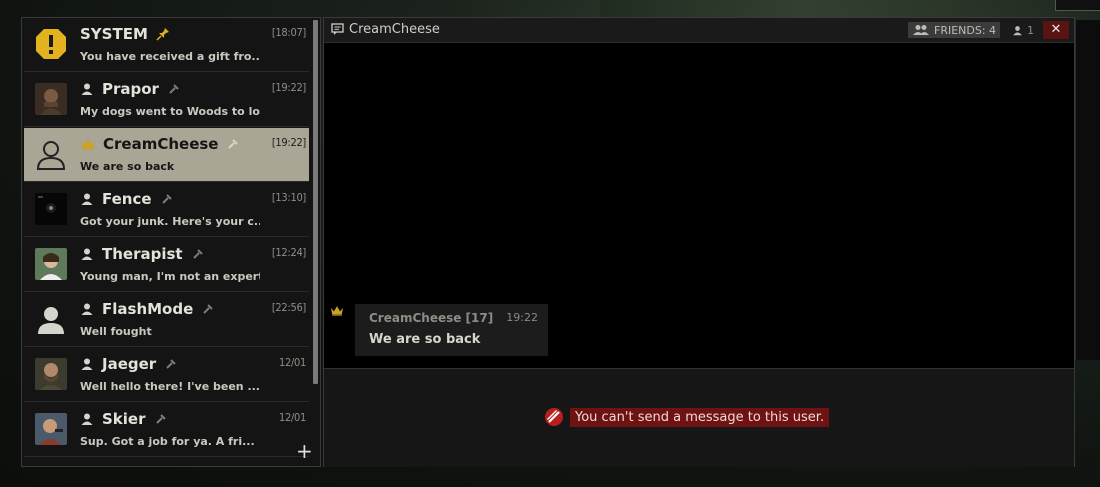 This screenshot has width=1100, height=487. What do you see at coordinates (315, 202) in the screenshot?
I see `contact-list-scrollbar` at bounding box center [315, 202].